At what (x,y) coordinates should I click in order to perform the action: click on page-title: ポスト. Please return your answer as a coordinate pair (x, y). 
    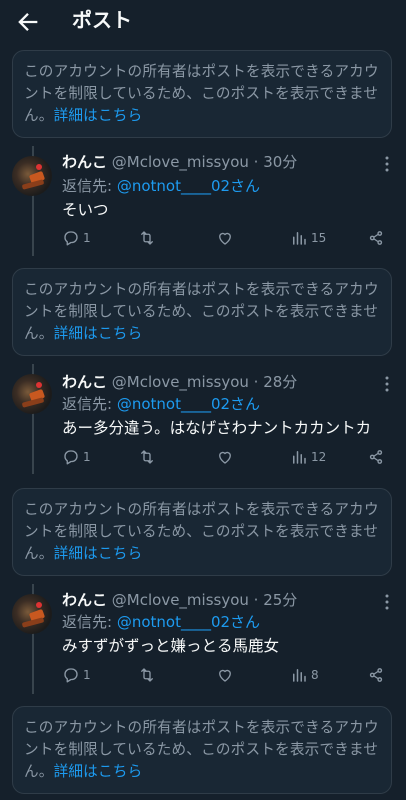
    Looking at the image, I should click on (102, 20).